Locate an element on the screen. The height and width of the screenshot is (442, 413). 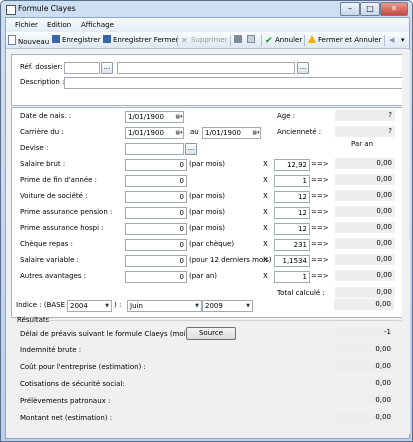
row-factor-input: 12,92 is located at coordinates (292, 165).